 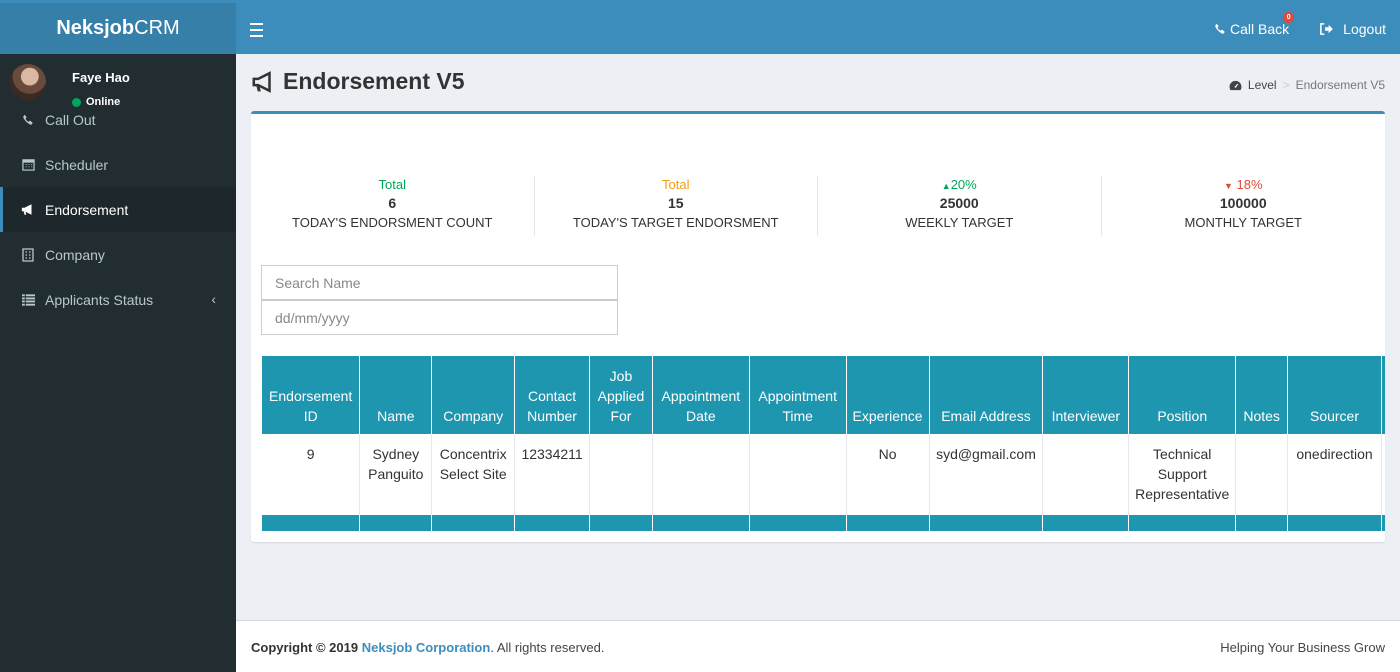 What do you see at coordinates (70, 119) in the screenshot?
I see `sidebar-item-label: Call Out` at bounding box center [70, 119].